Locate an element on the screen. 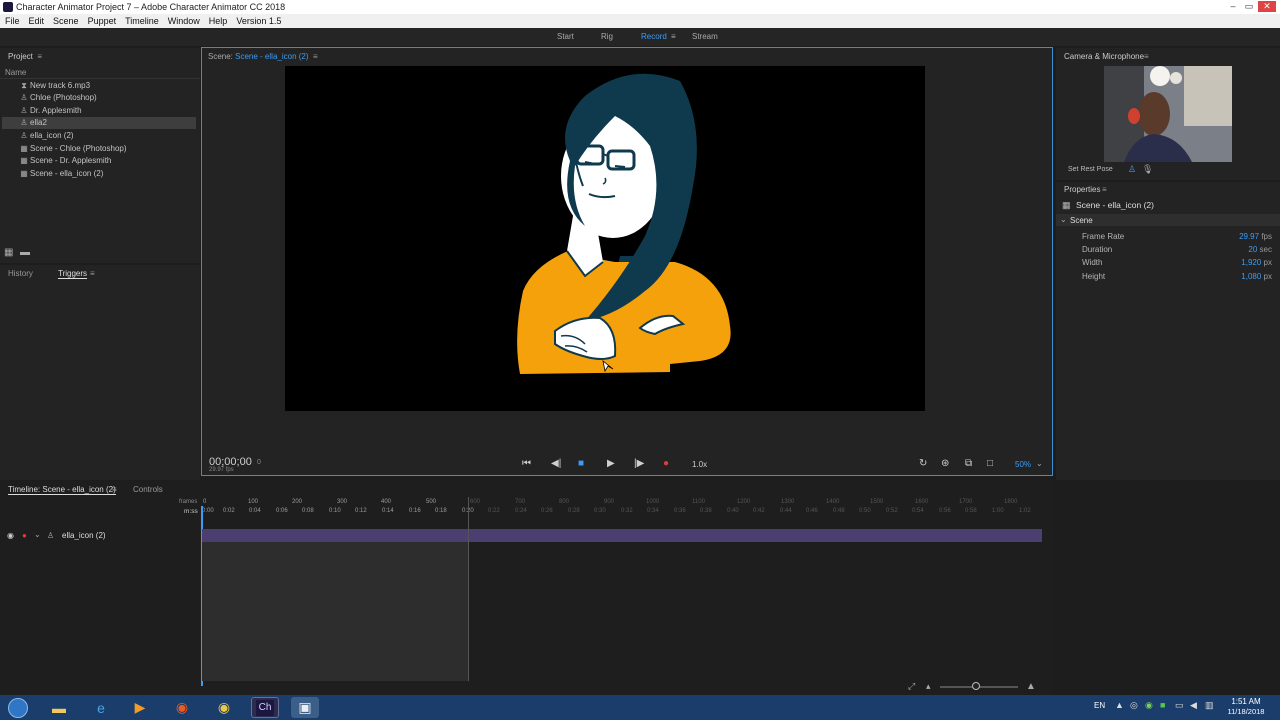 The image size is (1280, 720). network-icon: ▥ is located at coordinates (1209, 705).